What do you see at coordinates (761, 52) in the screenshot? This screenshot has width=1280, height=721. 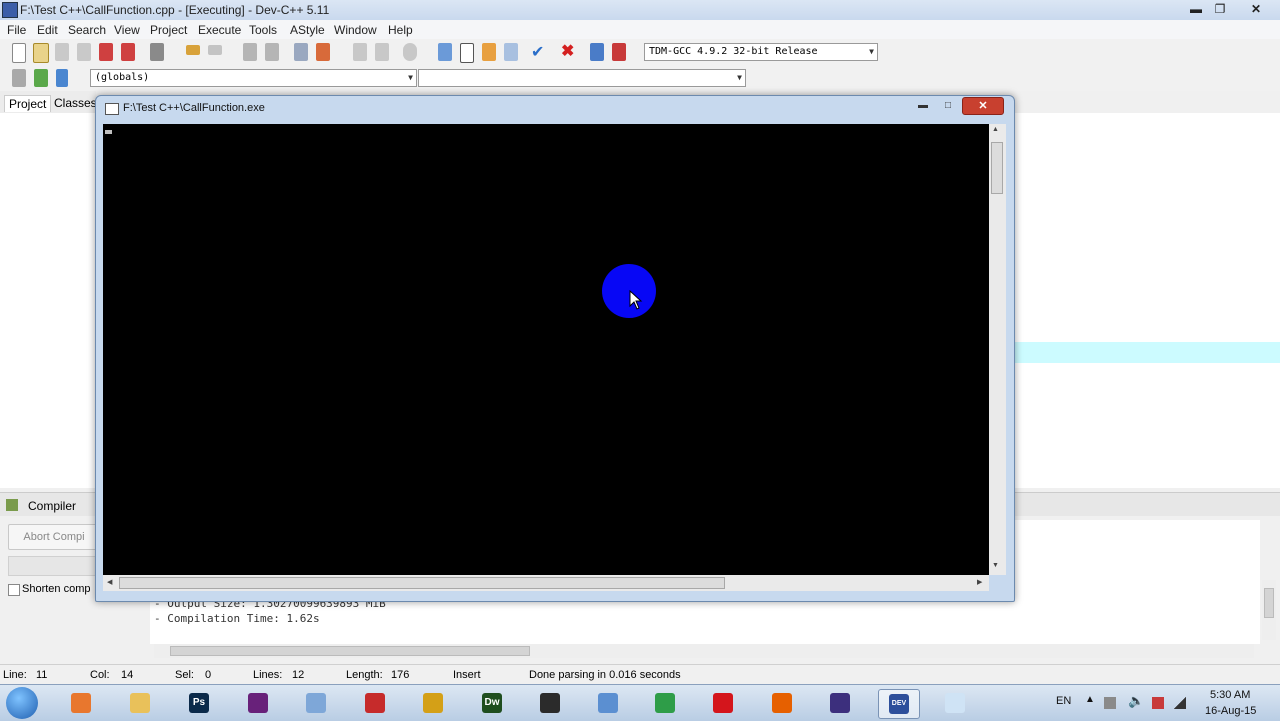 I see `compiler-select: TDM-GCC 4.9.2 32-bit Release ▼` at bounding box center [761, 52].